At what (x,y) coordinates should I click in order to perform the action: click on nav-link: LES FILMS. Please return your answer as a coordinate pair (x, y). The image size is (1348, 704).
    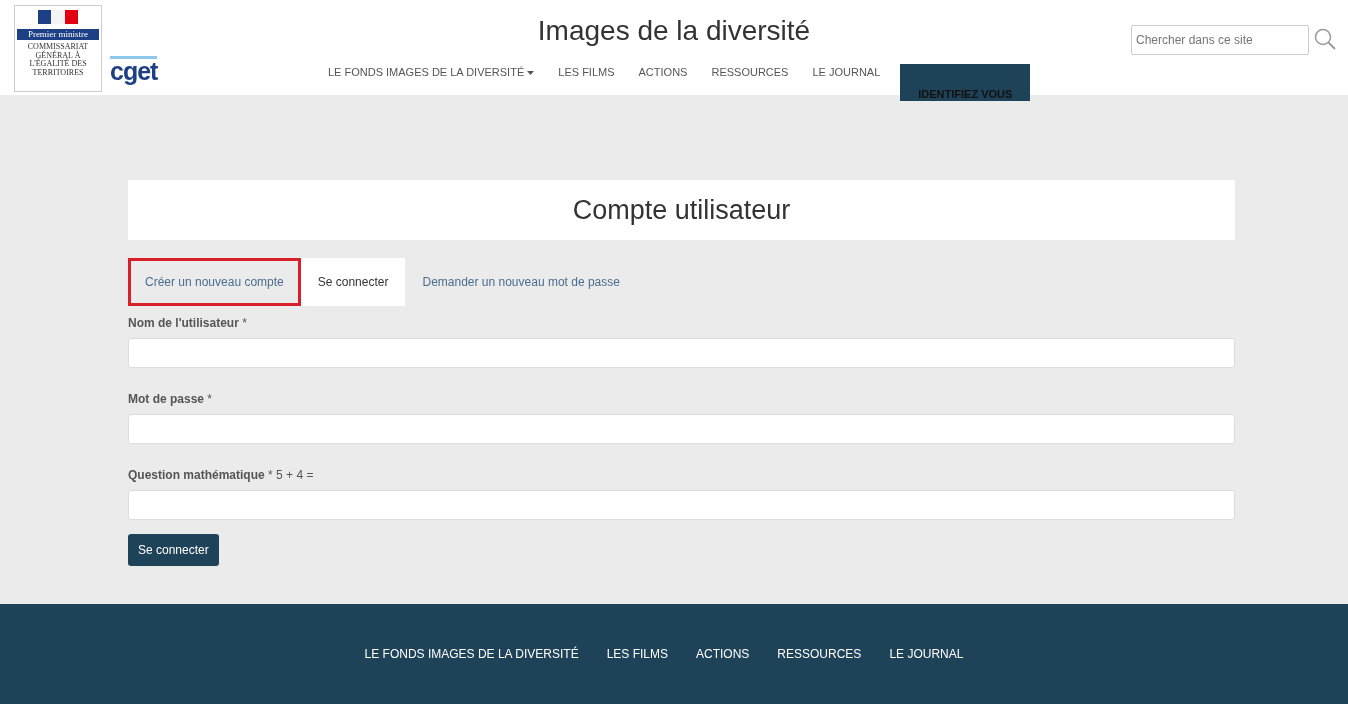
    Looking at the image, I should click on (586, 72).